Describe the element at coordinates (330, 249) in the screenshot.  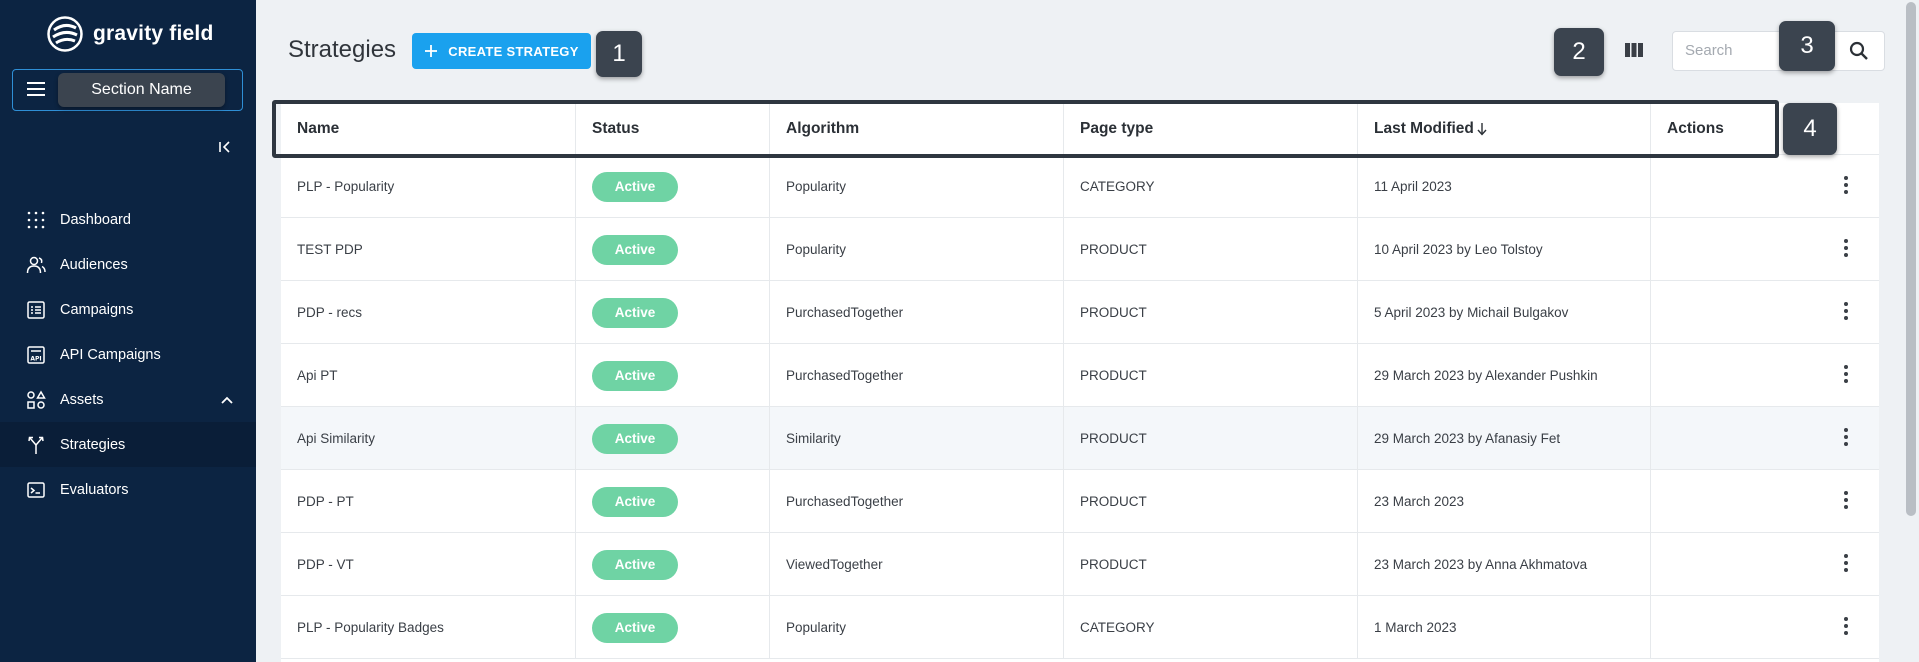
I see `cell-name: TEST PDP` at that location.